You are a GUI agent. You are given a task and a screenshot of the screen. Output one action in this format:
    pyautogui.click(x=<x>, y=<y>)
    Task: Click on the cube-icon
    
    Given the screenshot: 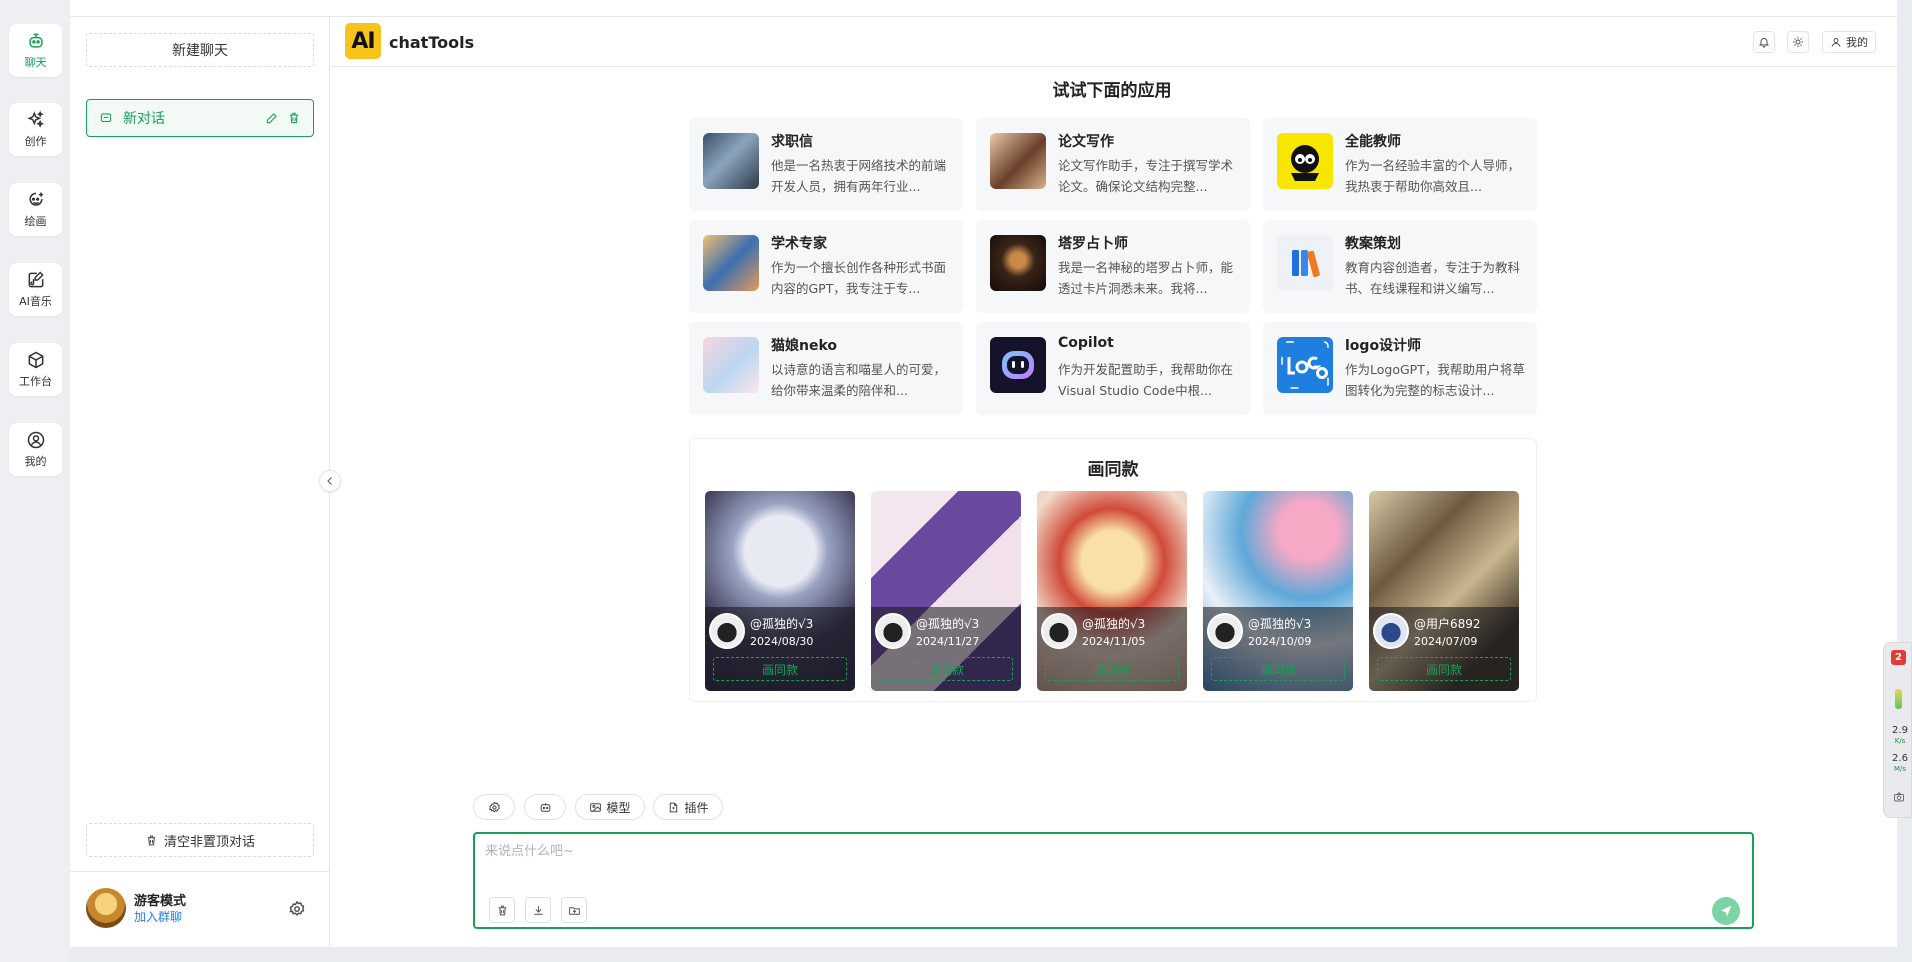 What is the action you would take?
    pyautogui.click(x=35, y=360)
    